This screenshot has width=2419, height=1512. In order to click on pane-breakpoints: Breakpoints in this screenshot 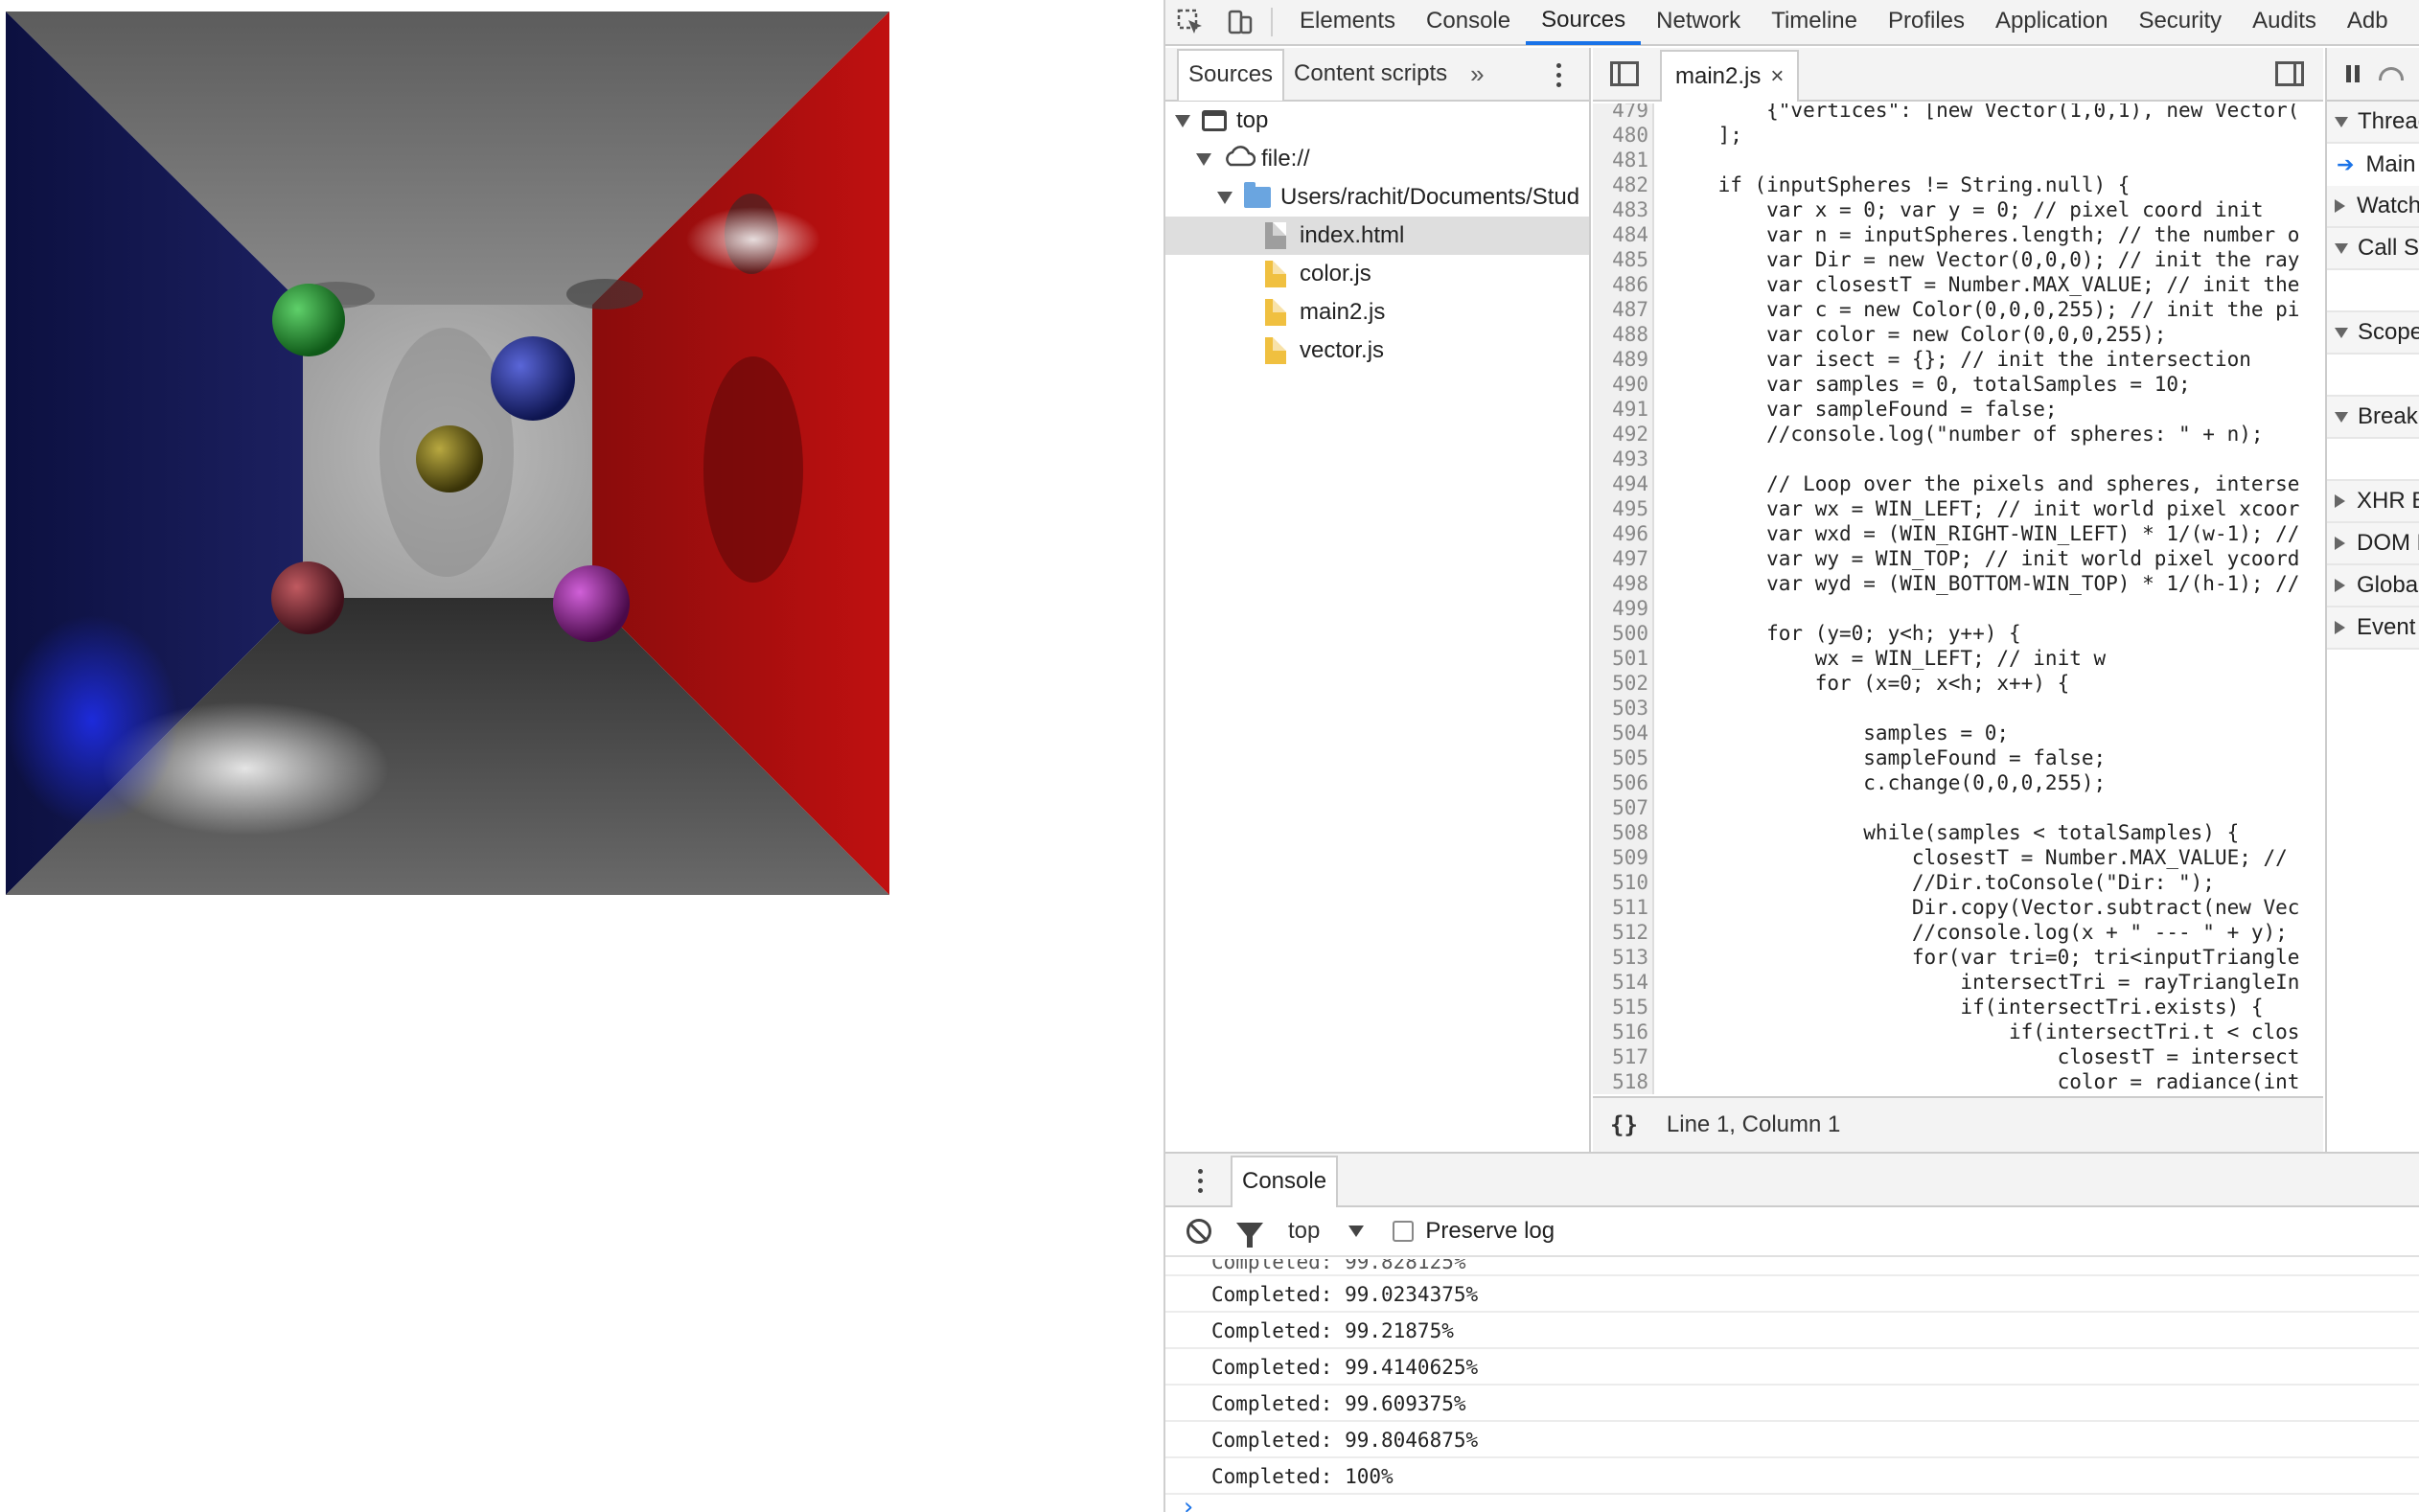, I will do `click(2373, 418)`.